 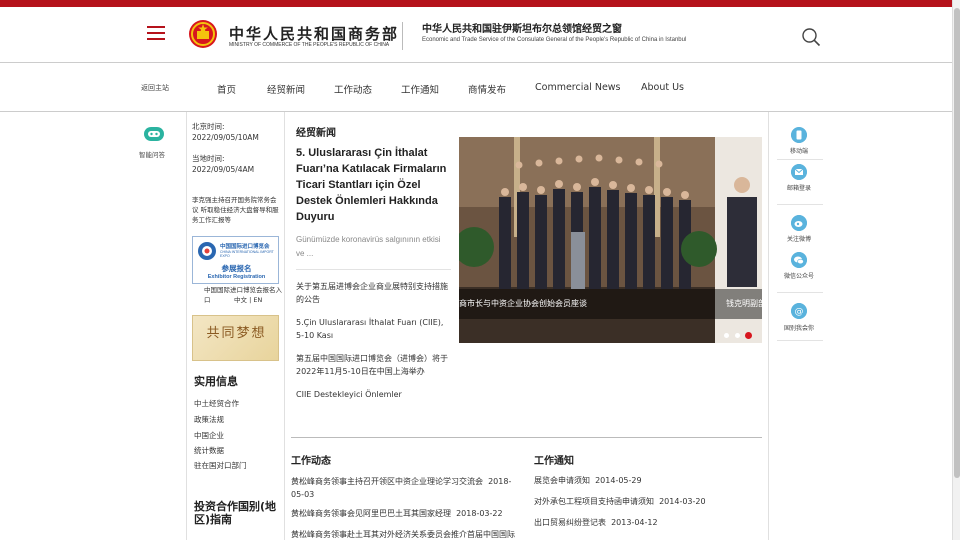 What do you see at coordinates (682, 501) in the screenshot?
I see `notice-date: 2014-03-20` at bounding box center [682, 501].